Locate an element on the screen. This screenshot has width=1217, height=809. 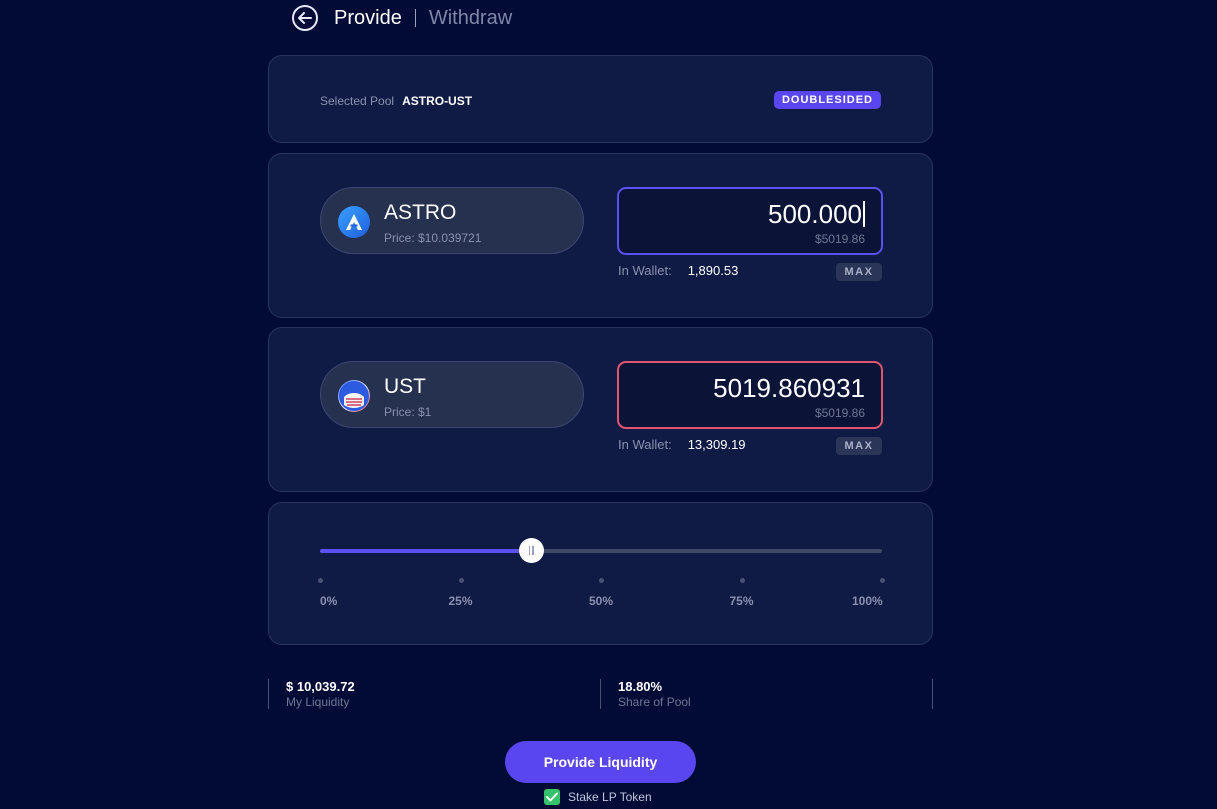
slider-fill is located at coordinates (425, 551).